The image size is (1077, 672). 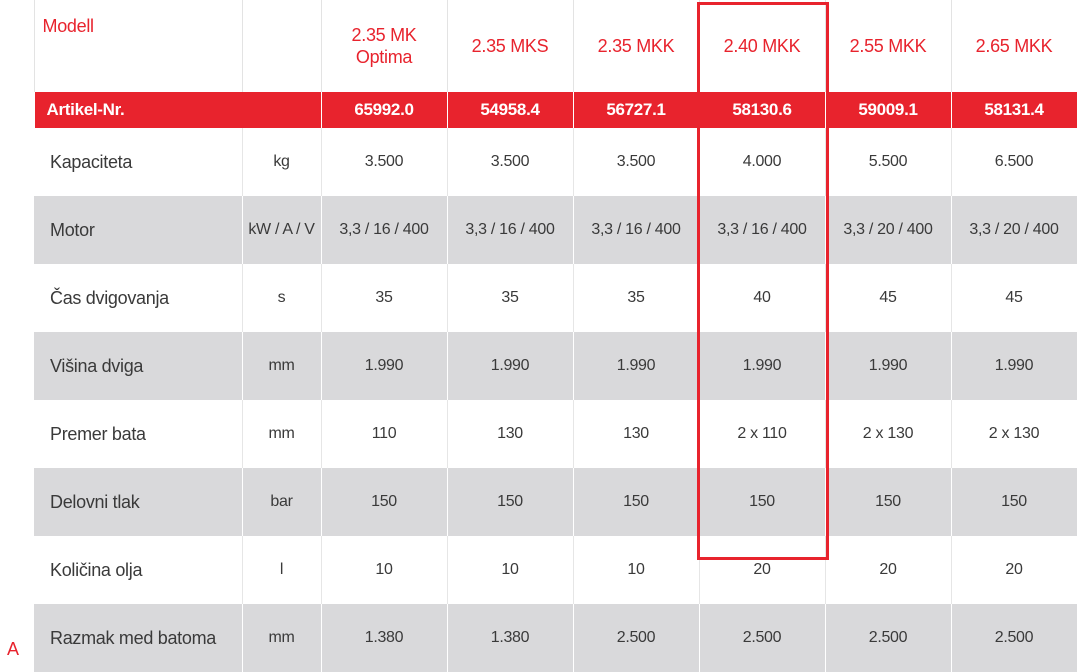 What do you see at coordinates (138, 46) in the screenshot?
I see `model-header-label: Modell` at bounding box center [138, 46].